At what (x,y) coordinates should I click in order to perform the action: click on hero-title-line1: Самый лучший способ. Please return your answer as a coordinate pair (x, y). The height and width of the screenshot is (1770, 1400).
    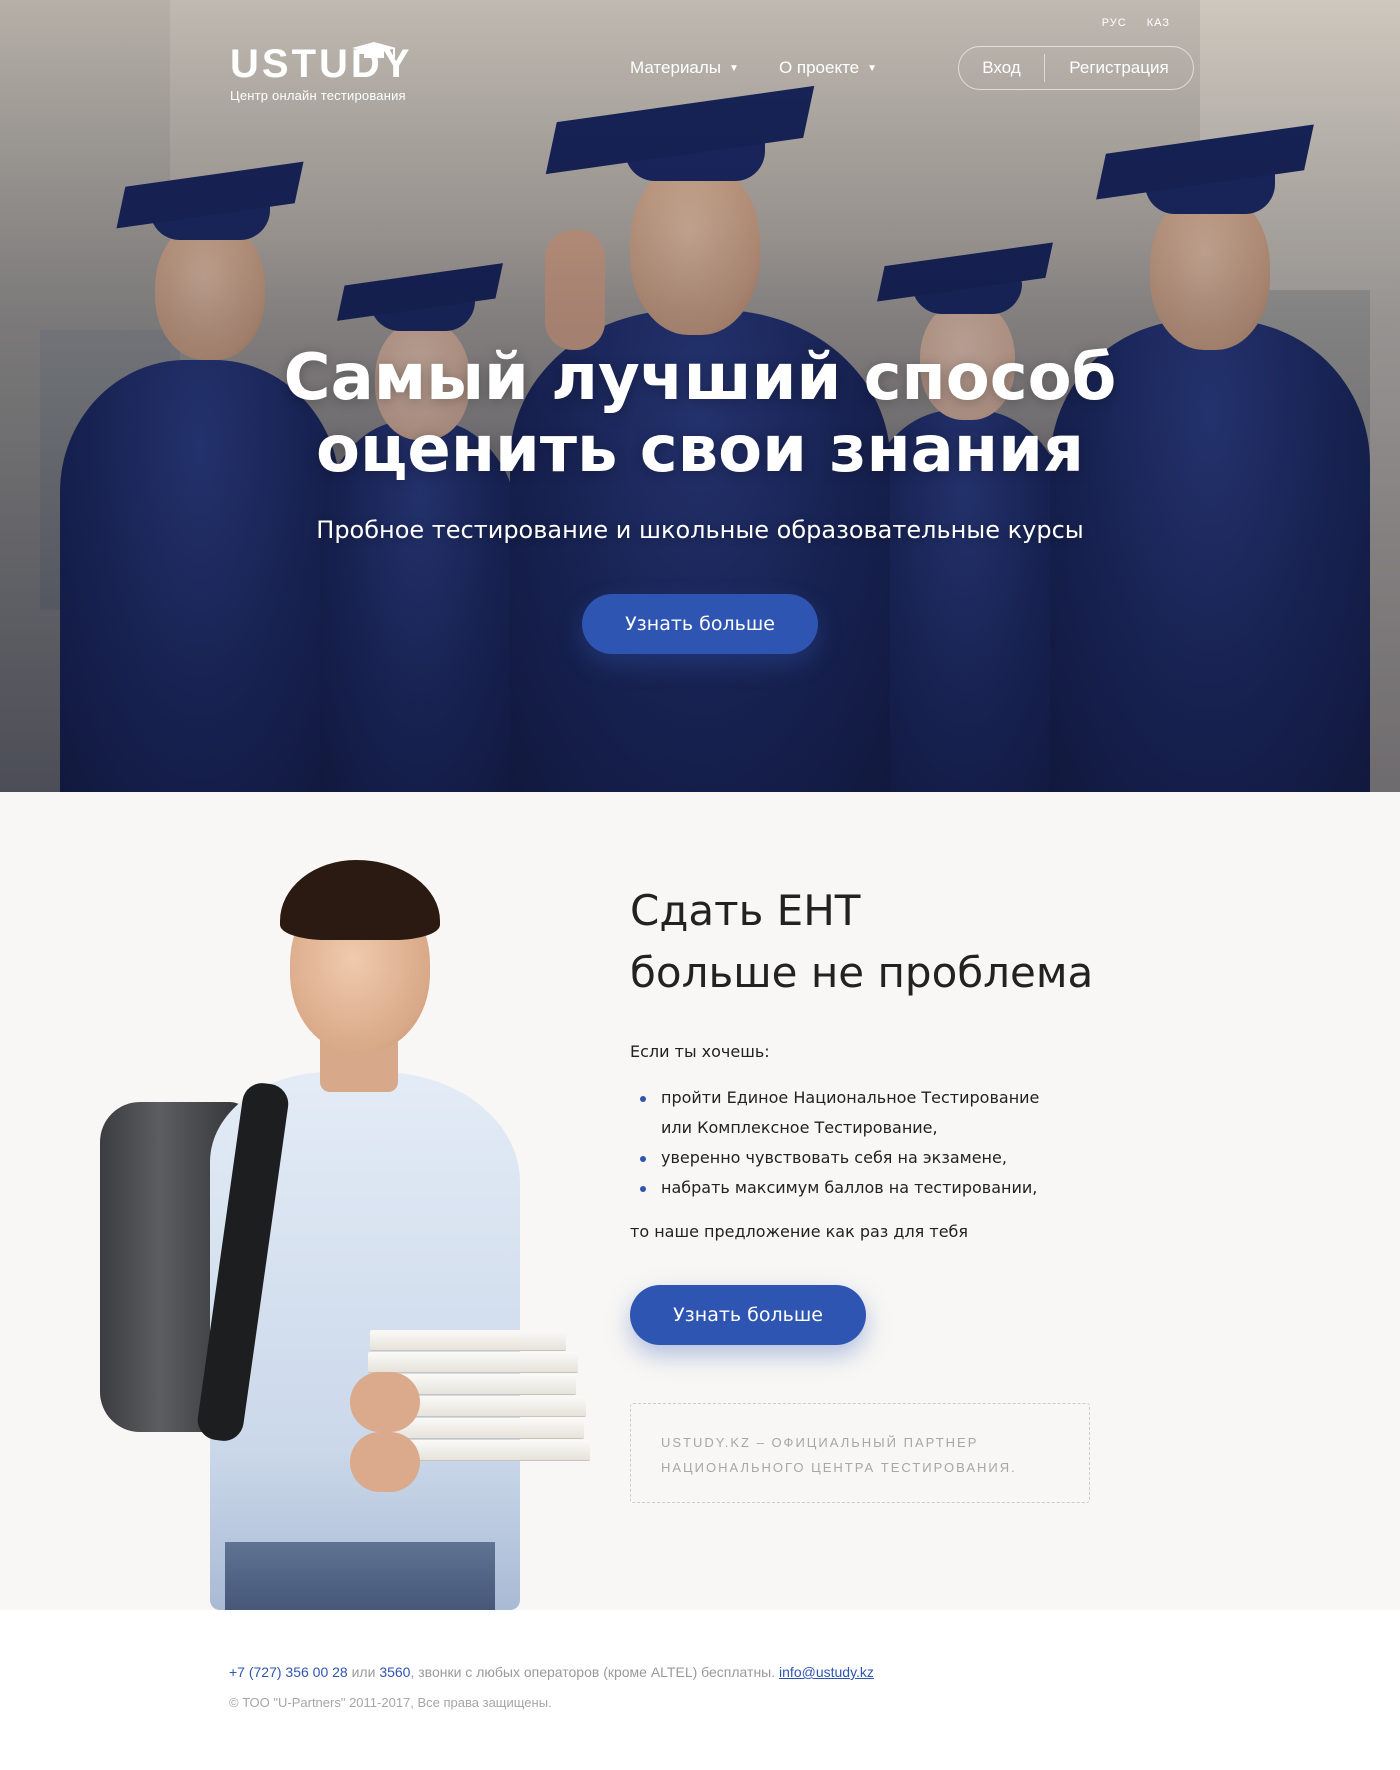
    Looking at the image, I should click on (700, 378).